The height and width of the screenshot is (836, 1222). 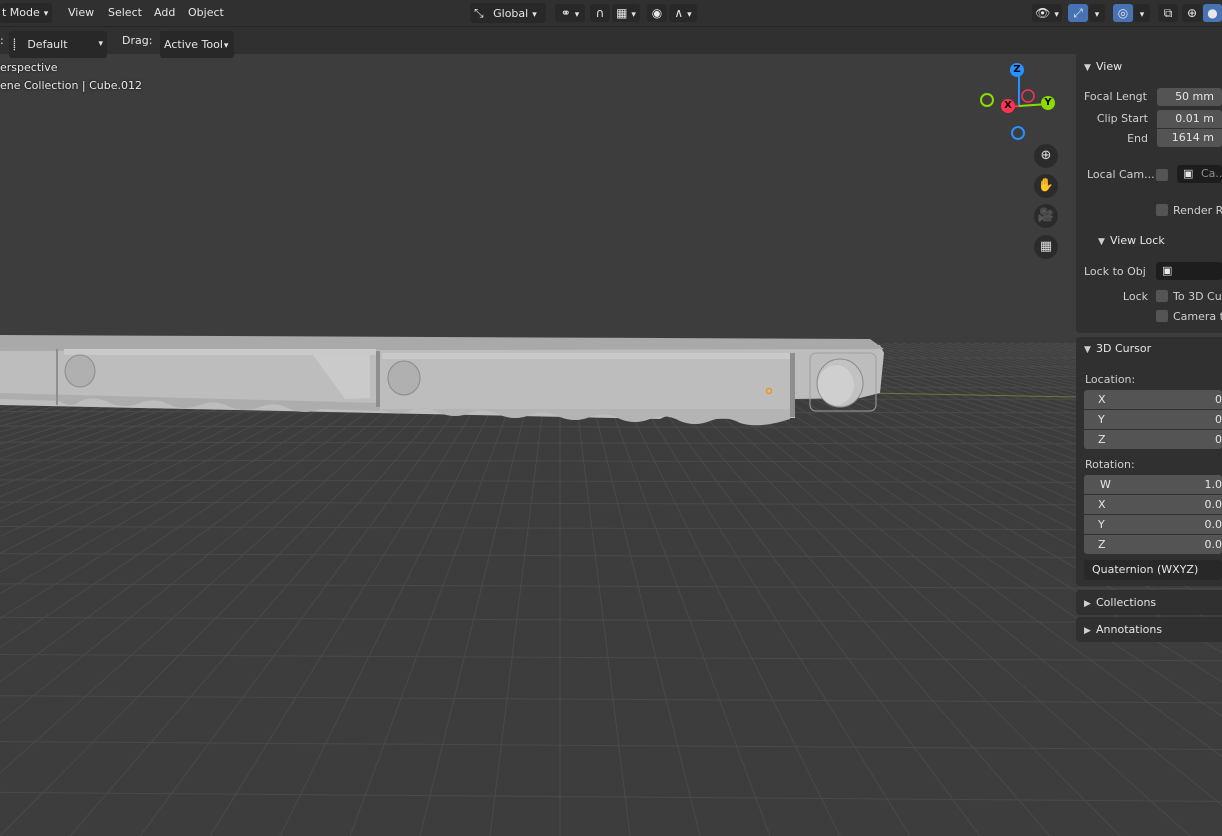 What do you see at coordinates (1162, 296) in the screenshot?
I see `lock-to-cursor-checkbox` at bounding box center [1162, 296].